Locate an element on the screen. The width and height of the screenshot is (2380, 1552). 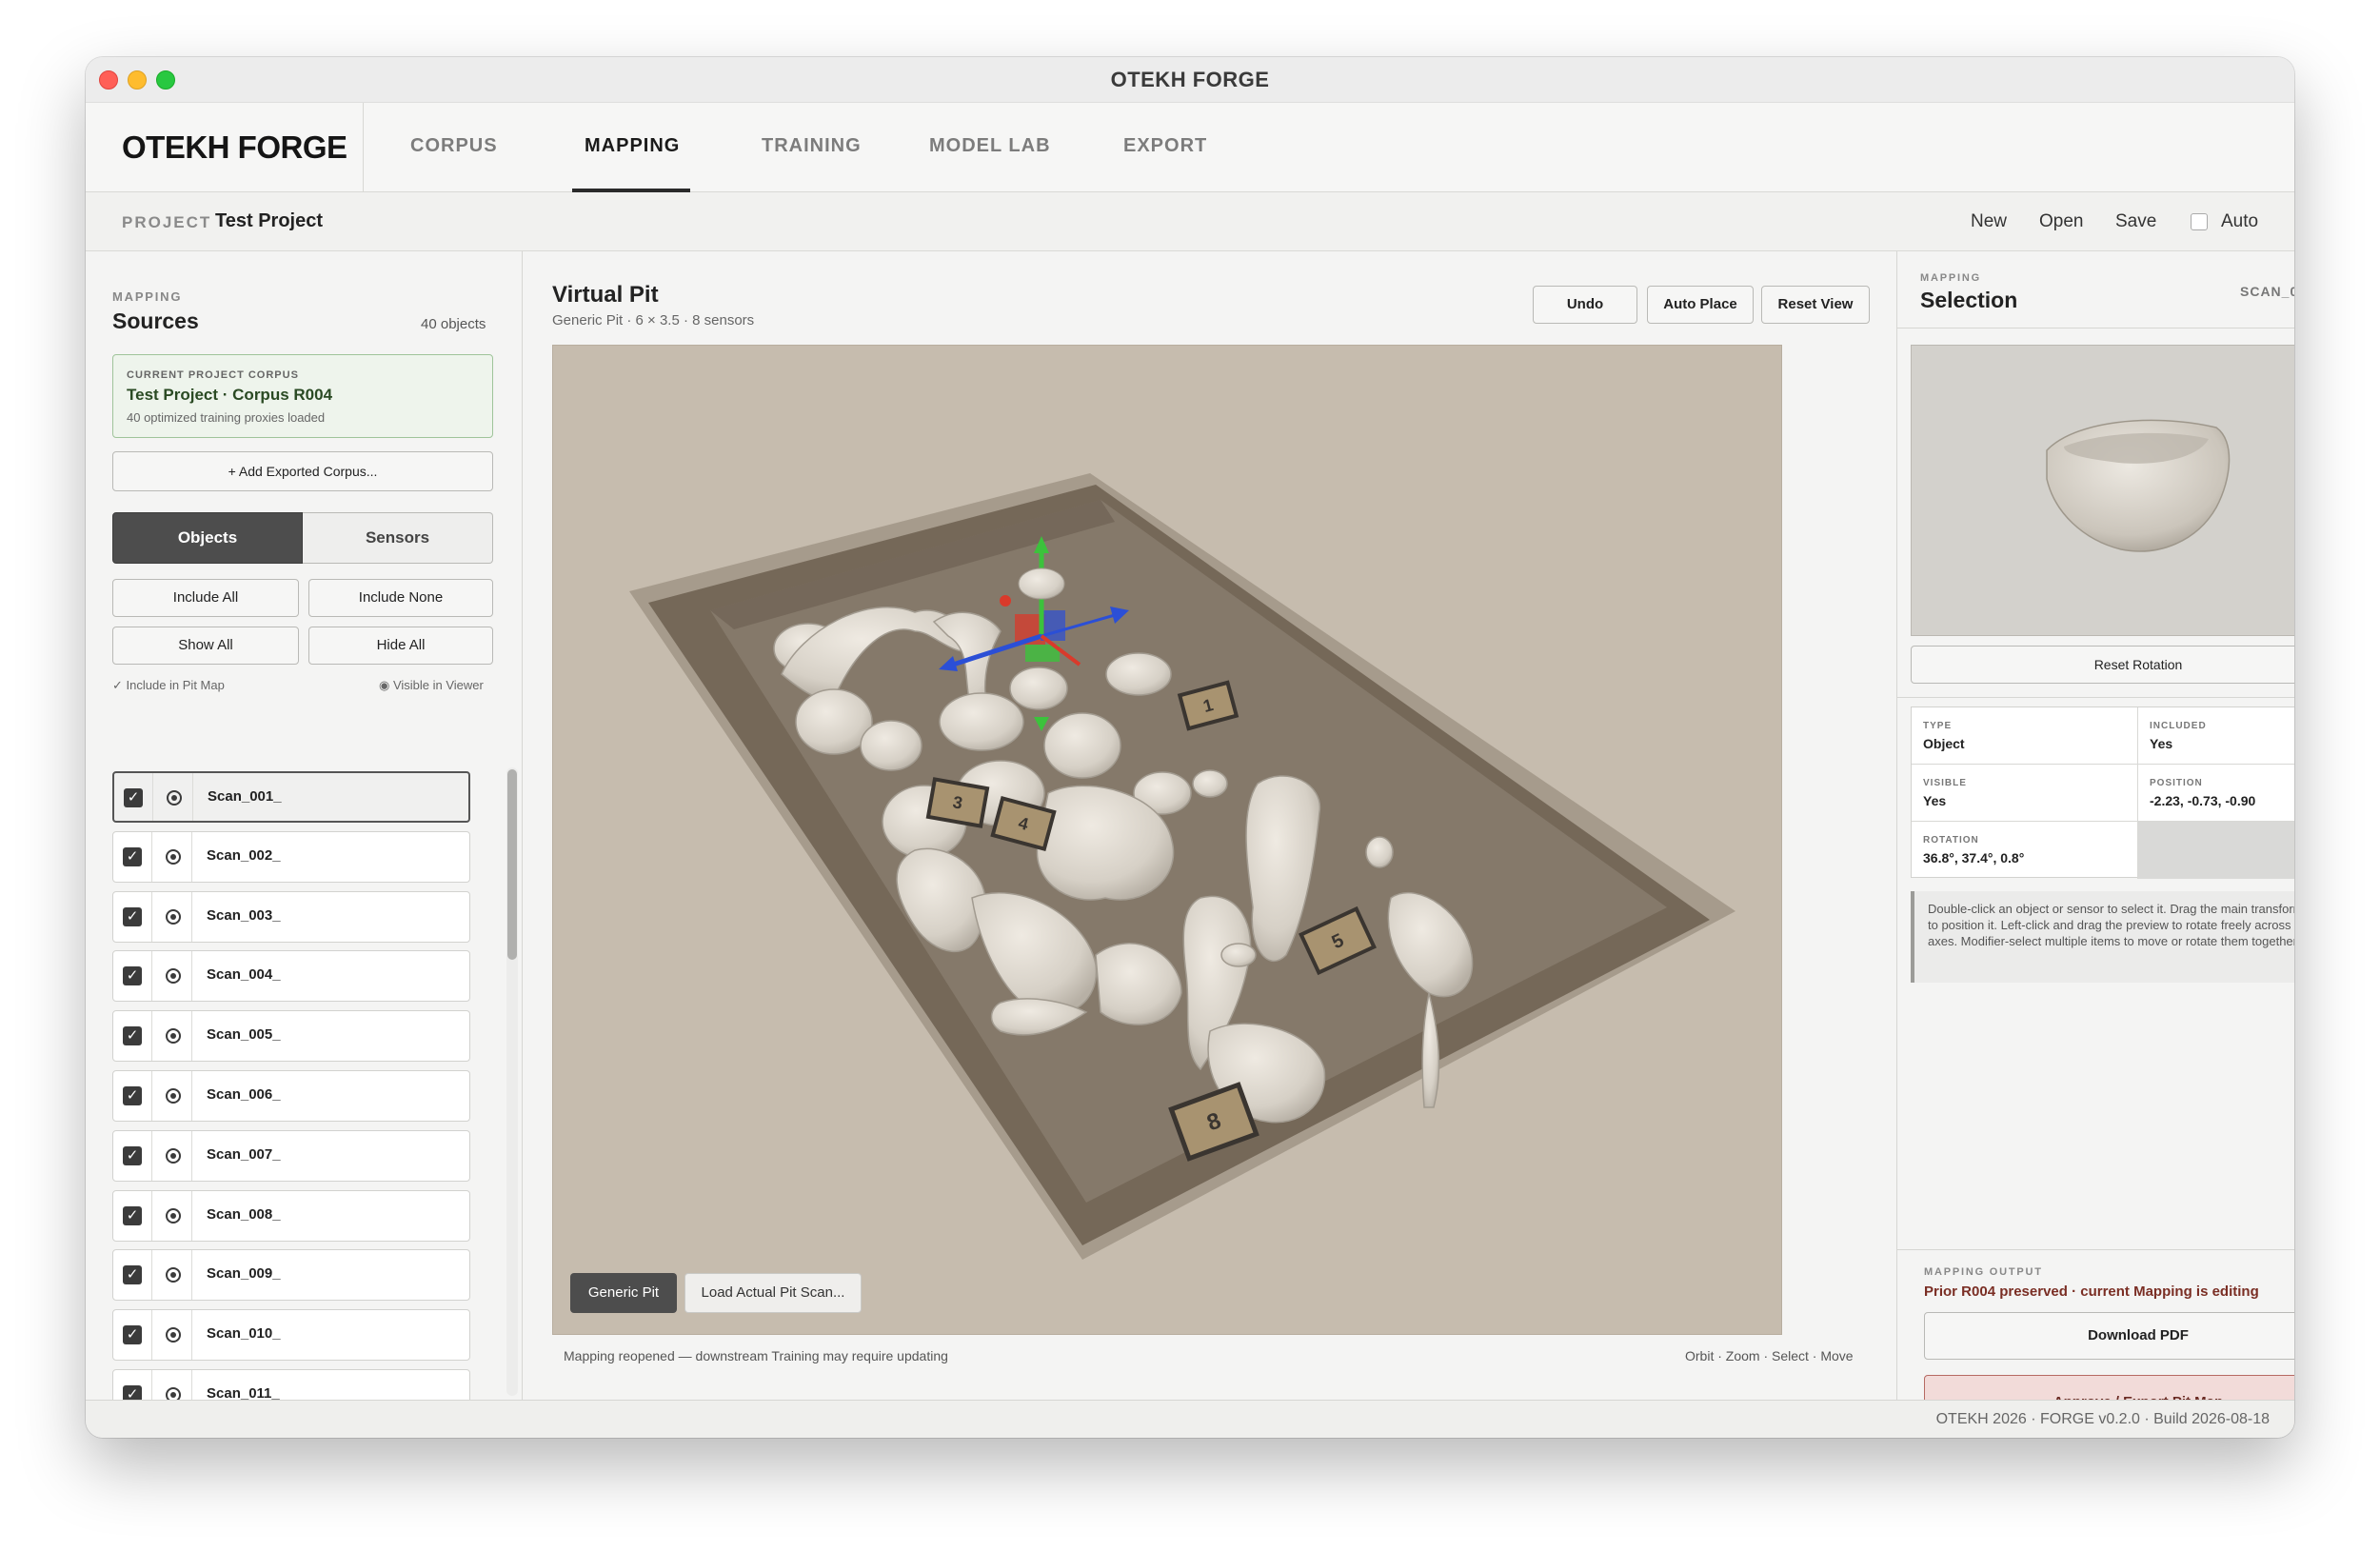
save-project-button: Save is located at coordinates (2135, 222).